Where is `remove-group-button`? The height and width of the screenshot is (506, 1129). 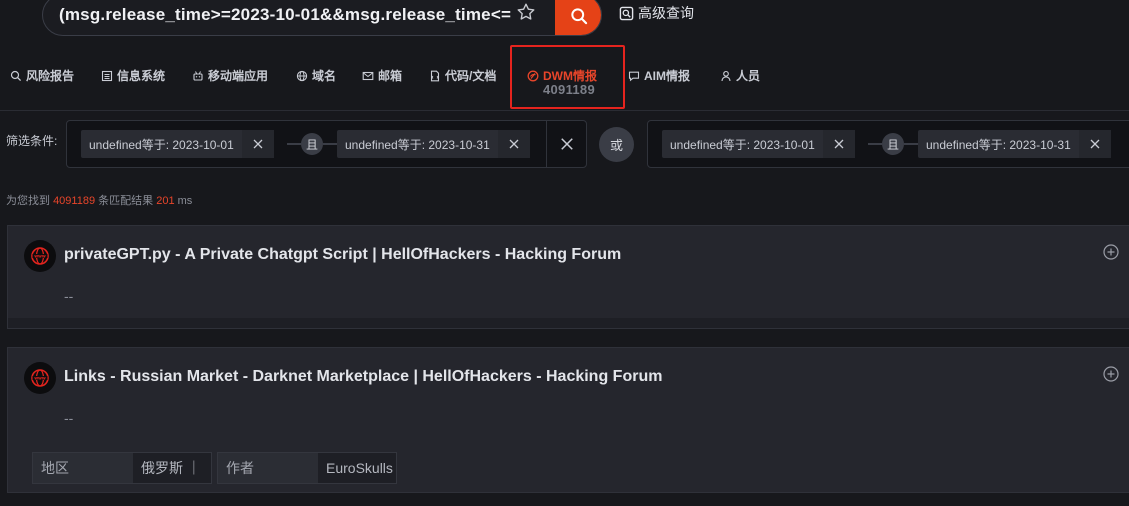
remove-group-button is located at coordinates (566, 144).